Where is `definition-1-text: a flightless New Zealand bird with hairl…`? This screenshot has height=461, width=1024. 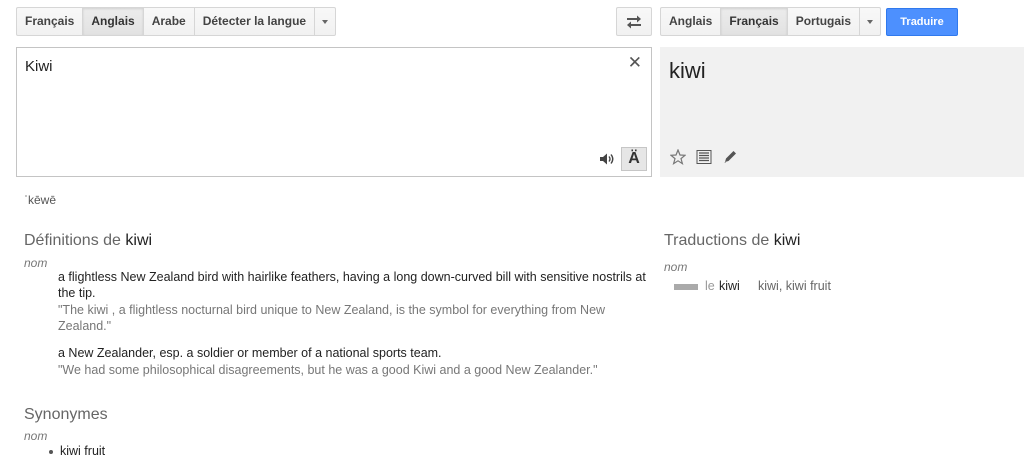
definition-1-text: a flightless New Zealand bird with hairl… is located at coordinates (352, 285).